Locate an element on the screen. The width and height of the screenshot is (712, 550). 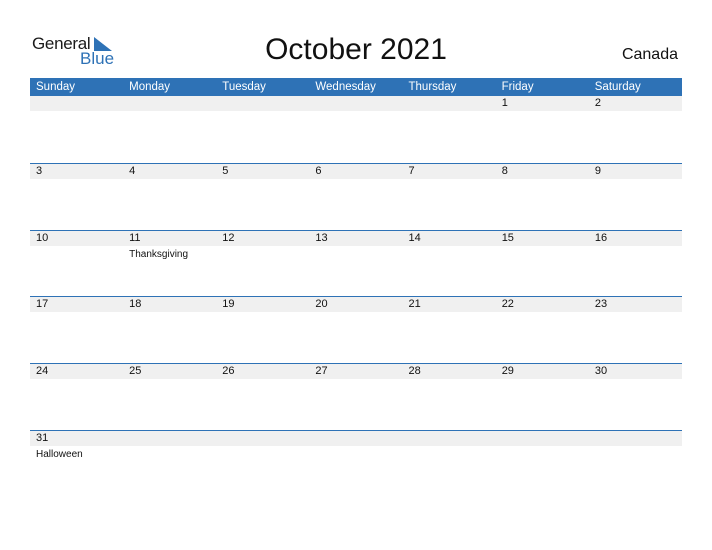
day-cell: 4 is located at coordinates (169, 194).